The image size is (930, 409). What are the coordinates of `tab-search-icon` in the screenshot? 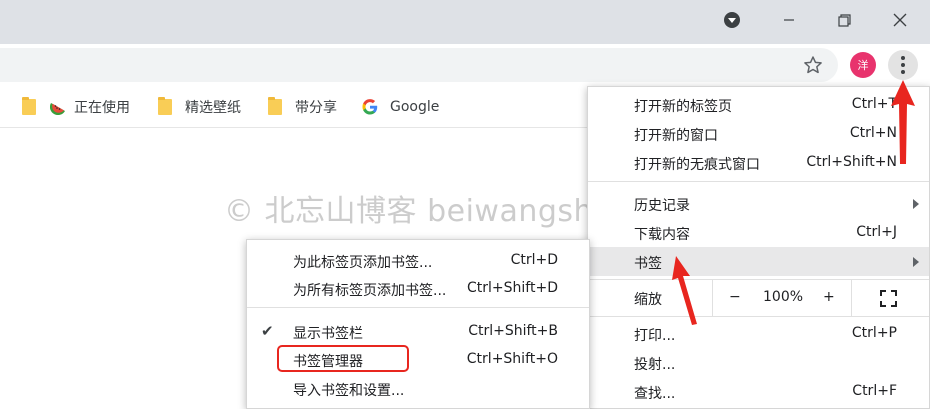 It's located at (732, 20).